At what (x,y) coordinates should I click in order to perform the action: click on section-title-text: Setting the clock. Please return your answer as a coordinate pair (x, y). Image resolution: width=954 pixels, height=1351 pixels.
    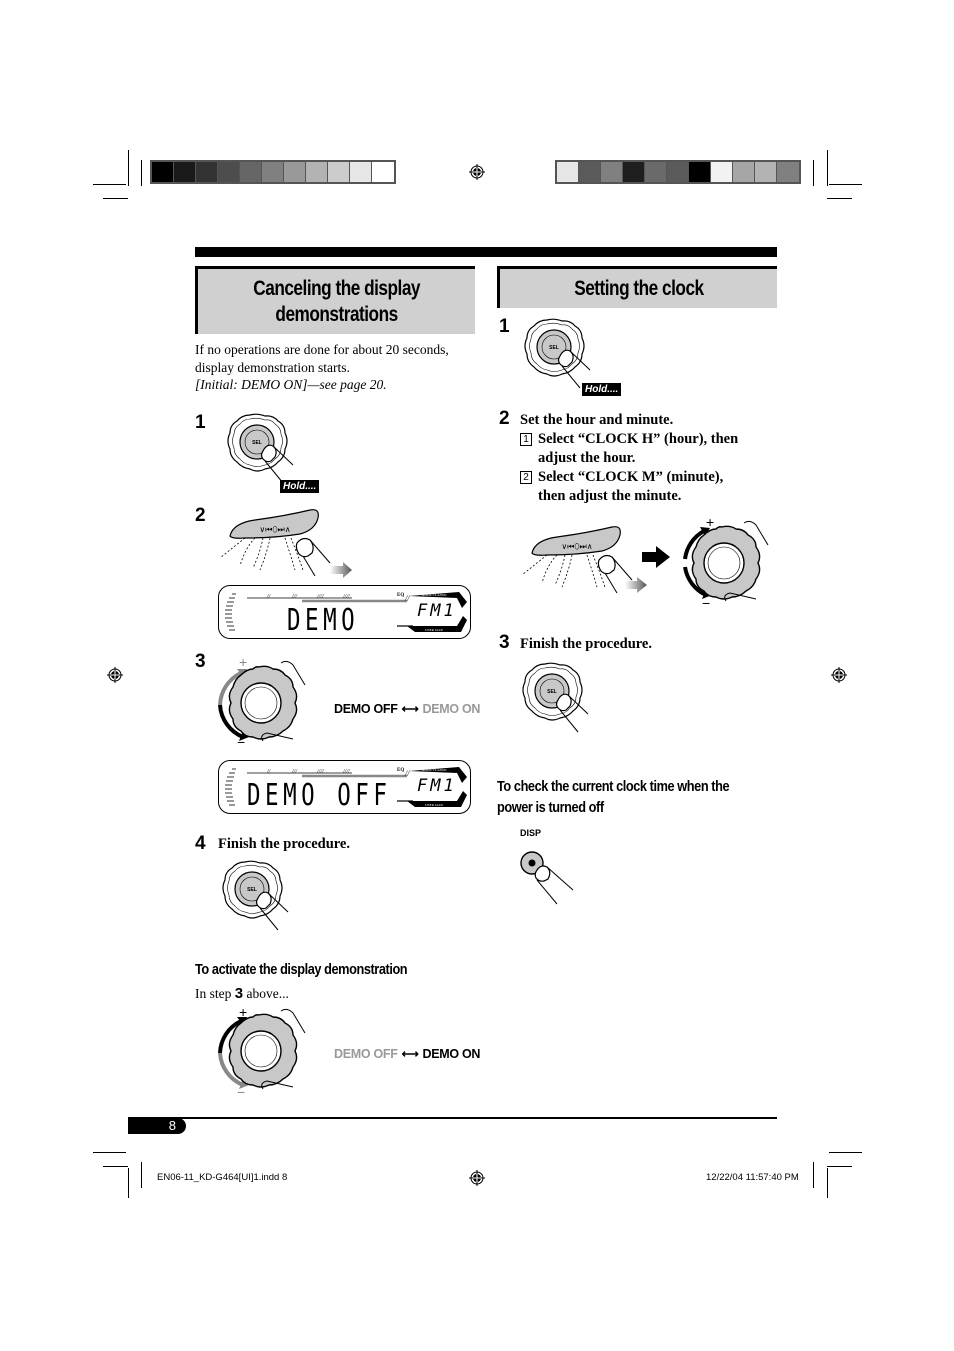
    Looking at the image, I should click on (638, 288).